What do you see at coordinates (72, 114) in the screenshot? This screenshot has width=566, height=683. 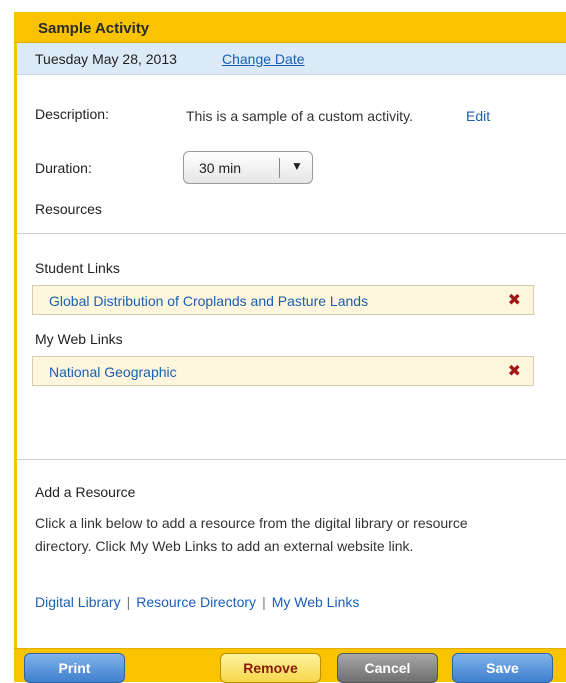 I see `description-label: Description:` at bounding box center [72, 114].